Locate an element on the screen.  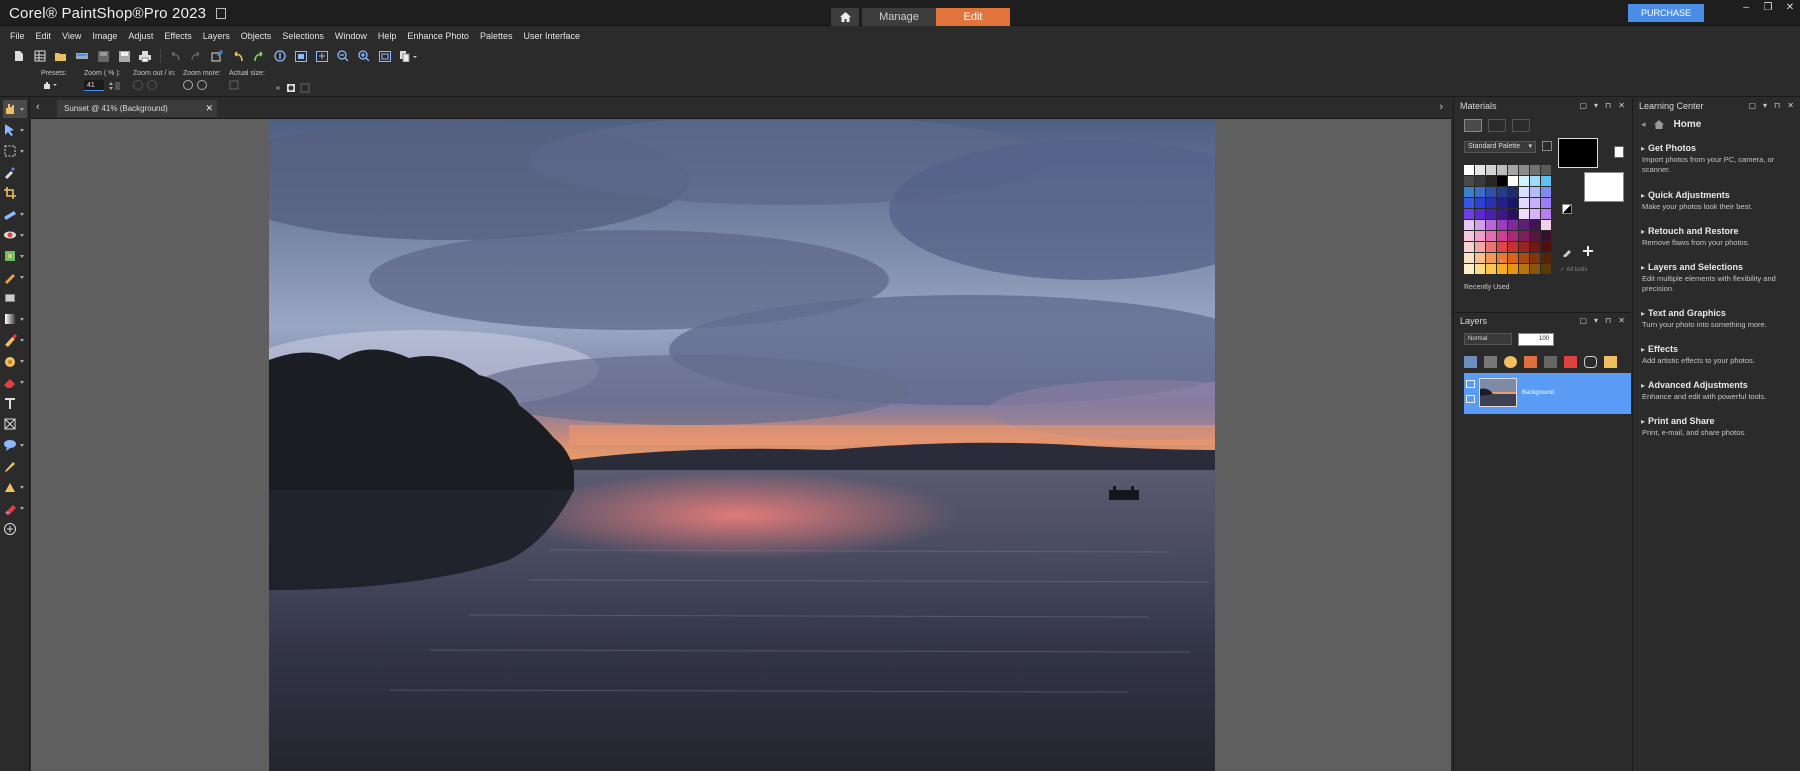
actual-size-small-icon is located at coordinates (234, 85).